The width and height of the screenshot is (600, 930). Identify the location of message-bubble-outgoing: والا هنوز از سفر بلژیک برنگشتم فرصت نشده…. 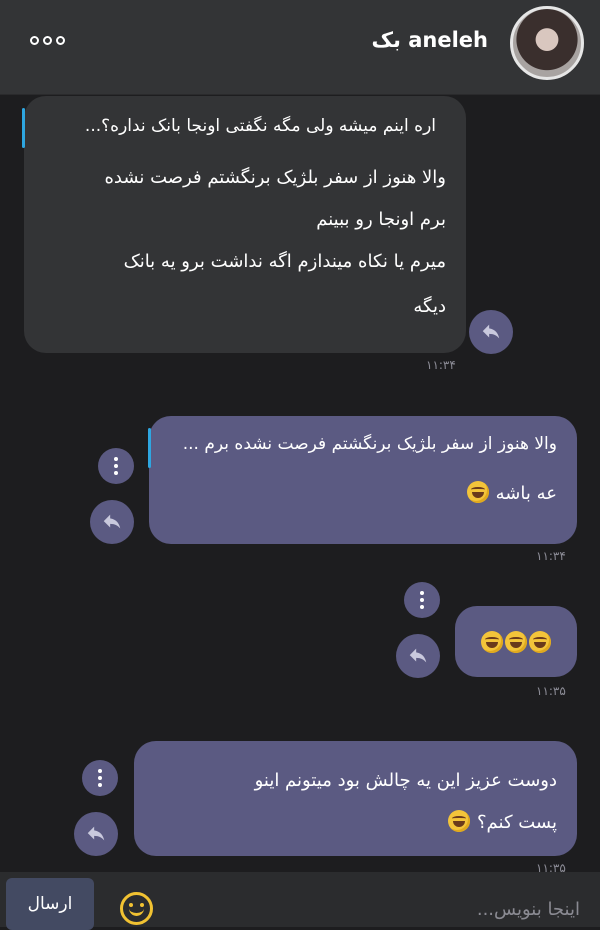
(363, 480).